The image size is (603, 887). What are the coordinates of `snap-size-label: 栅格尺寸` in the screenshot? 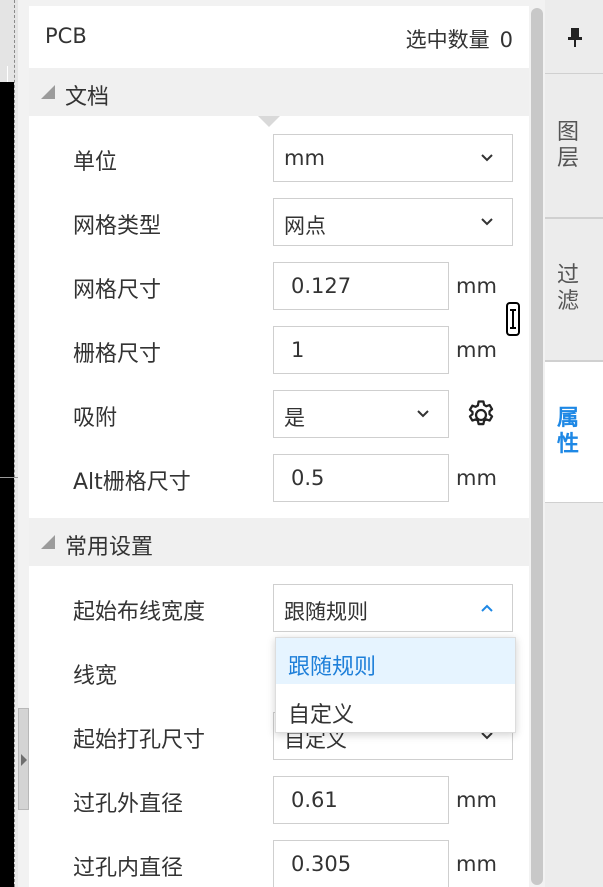 It's located at (117, 354).